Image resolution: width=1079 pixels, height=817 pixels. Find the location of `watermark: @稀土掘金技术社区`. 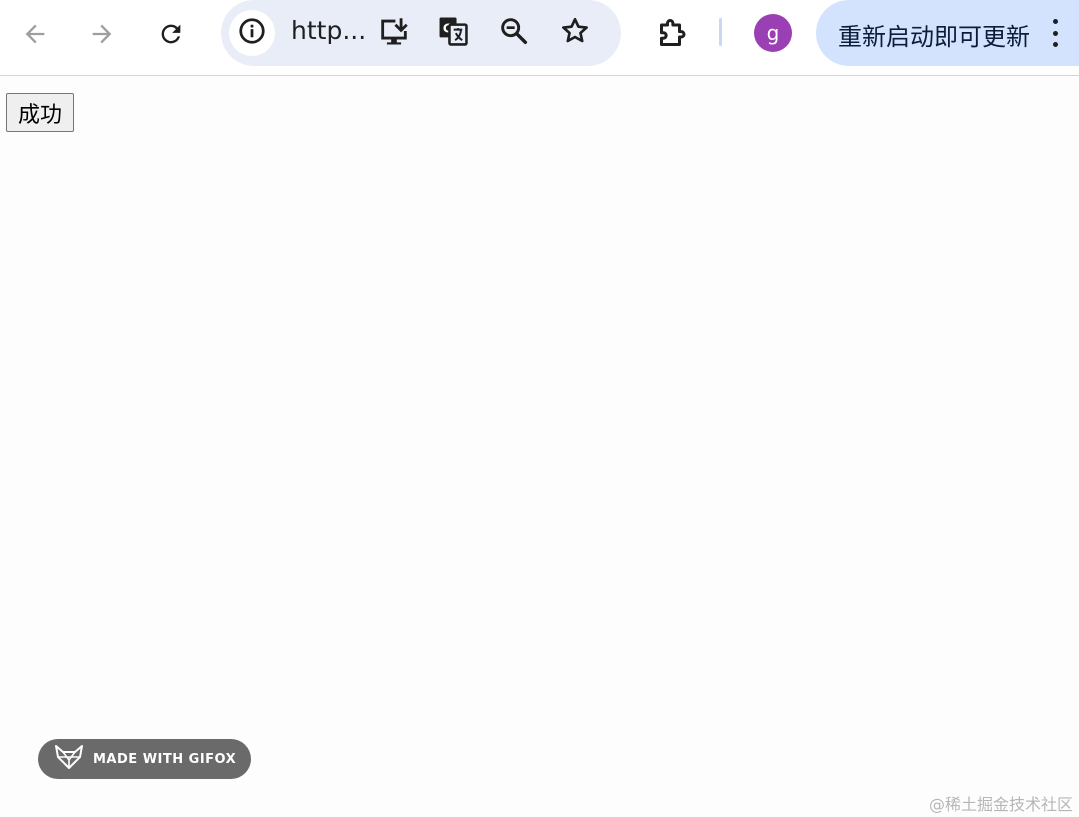

watermark: @稀土掘金技术社区 is located at coordinates (1000, 804).